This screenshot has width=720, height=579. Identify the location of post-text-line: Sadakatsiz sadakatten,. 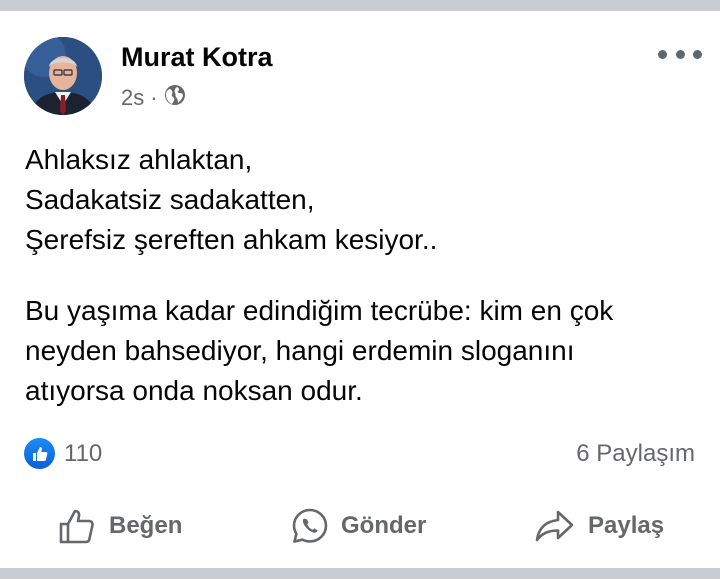
(170, 199).